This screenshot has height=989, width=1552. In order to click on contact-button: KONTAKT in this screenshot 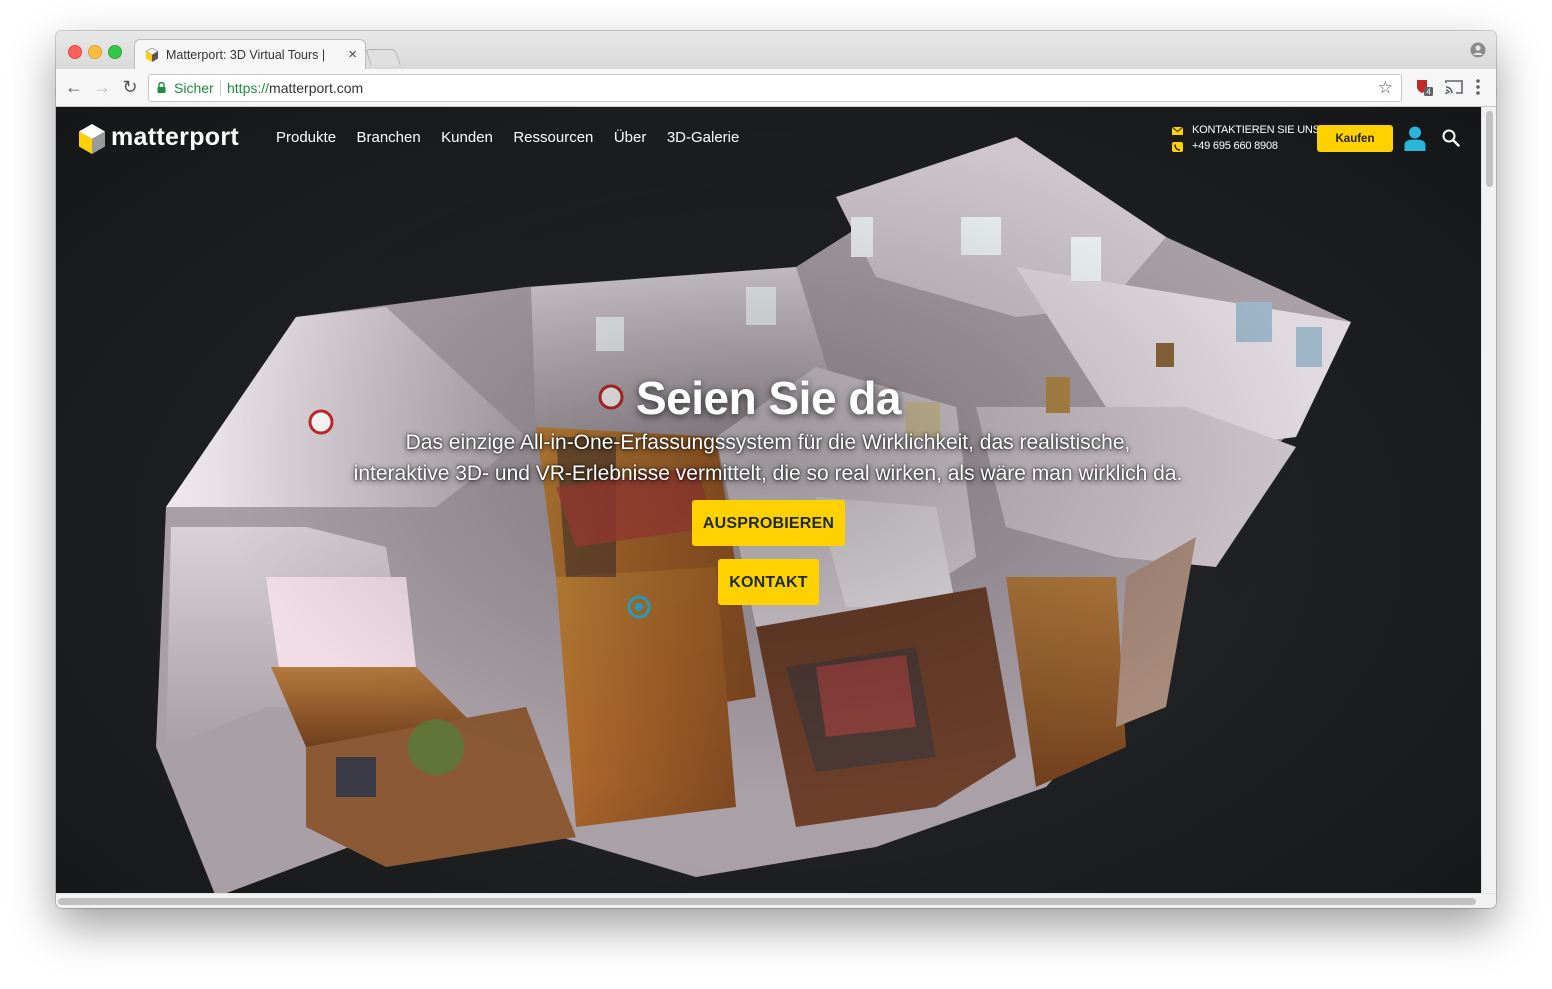, I will do `click(768, 582)`.